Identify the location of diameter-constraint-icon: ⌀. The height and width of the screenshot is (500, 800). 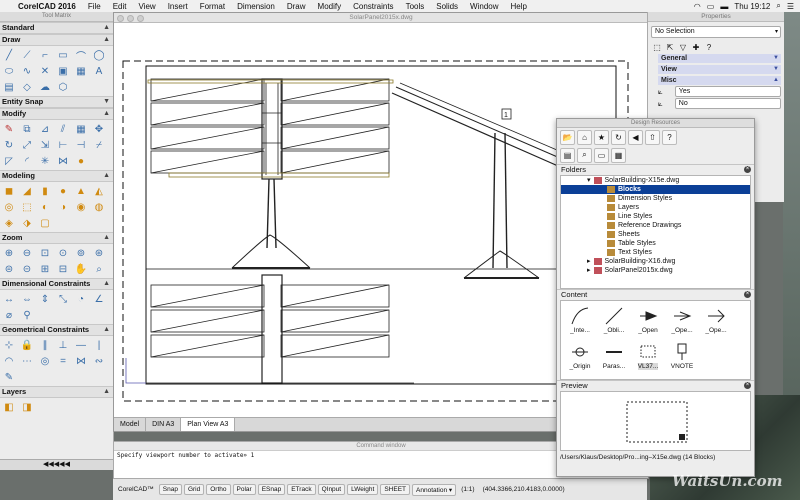
(9, 315).